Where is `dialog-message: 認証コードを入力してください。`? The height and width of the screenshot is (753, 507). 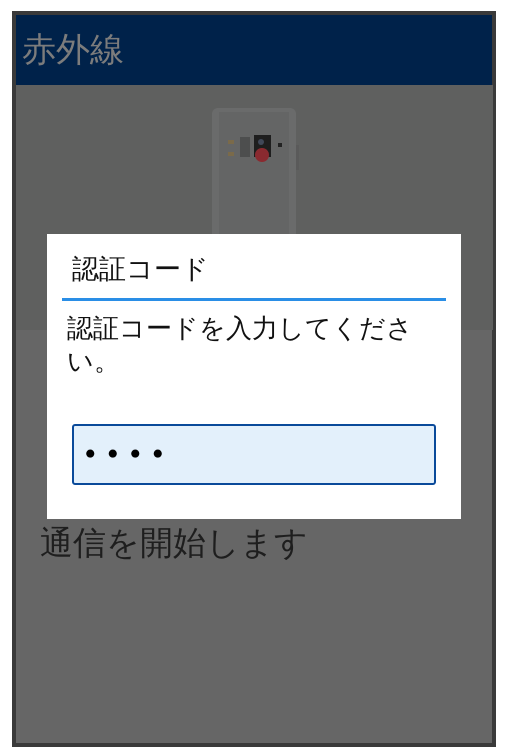
dialog-message: 認証コードを入力してください。 is located at coordinates (240, 346).